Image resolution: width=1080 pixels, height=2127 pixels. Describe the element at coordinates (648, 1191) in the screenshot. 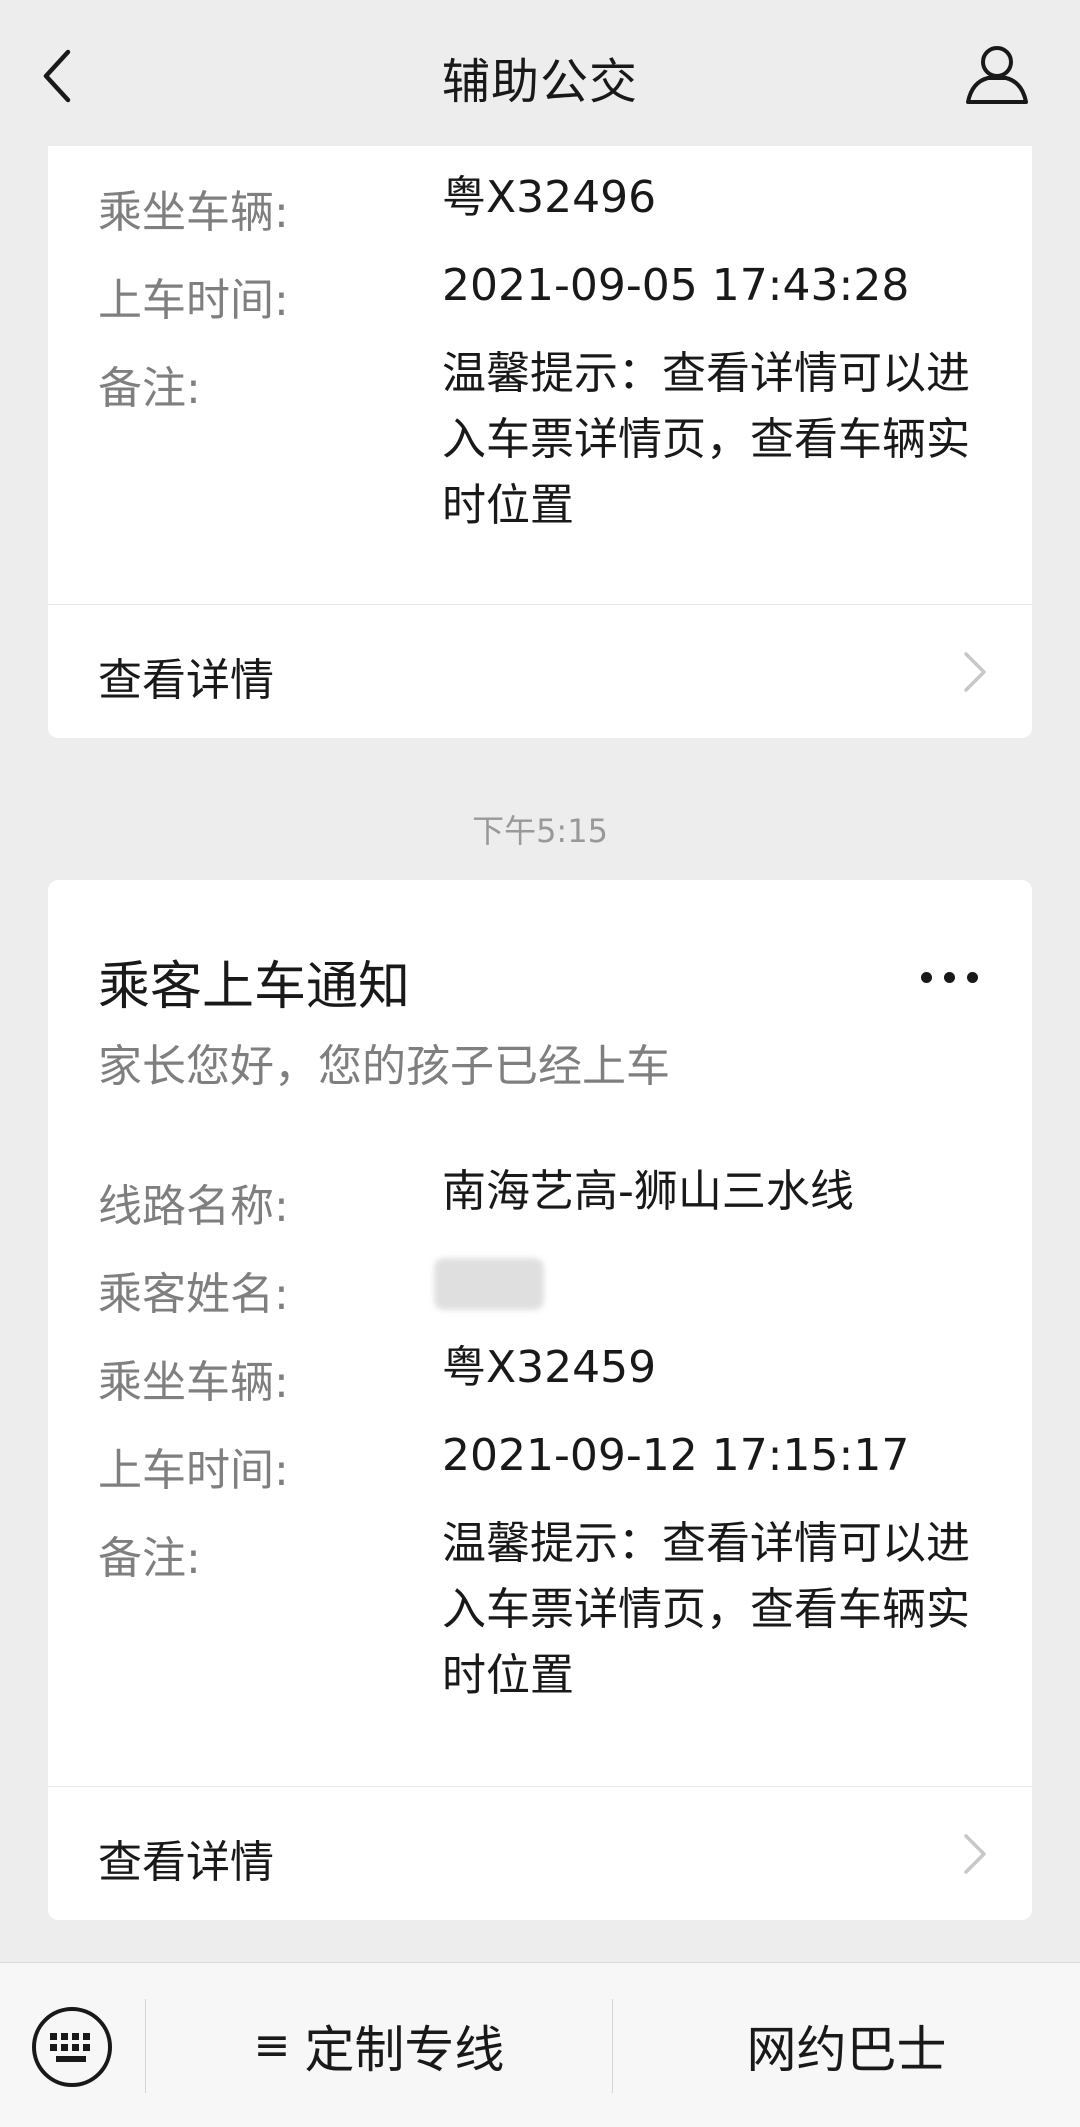

I see `route-value: 南海艺高-狮山三水线` at that location.